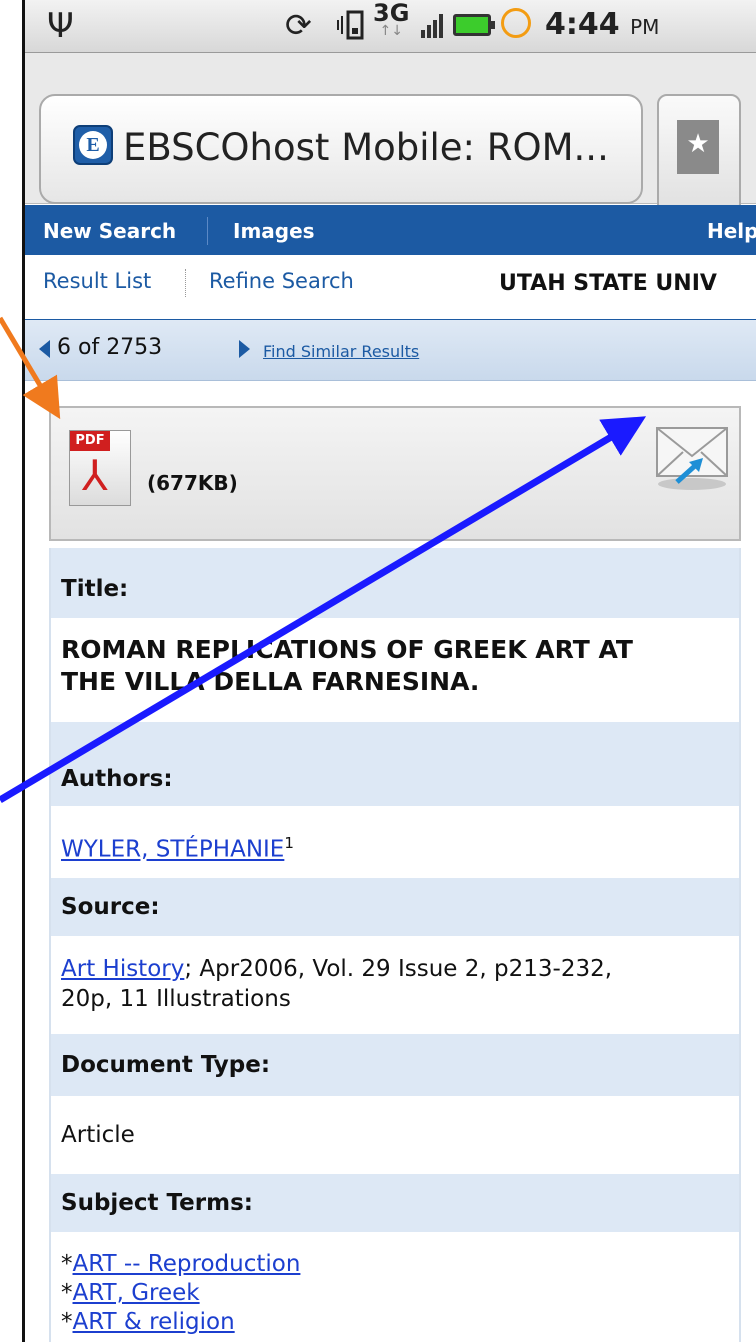 The width and height of the screenshot is (756, 1342). I want to click on pdf-badge: PDF, so click(90, 441).